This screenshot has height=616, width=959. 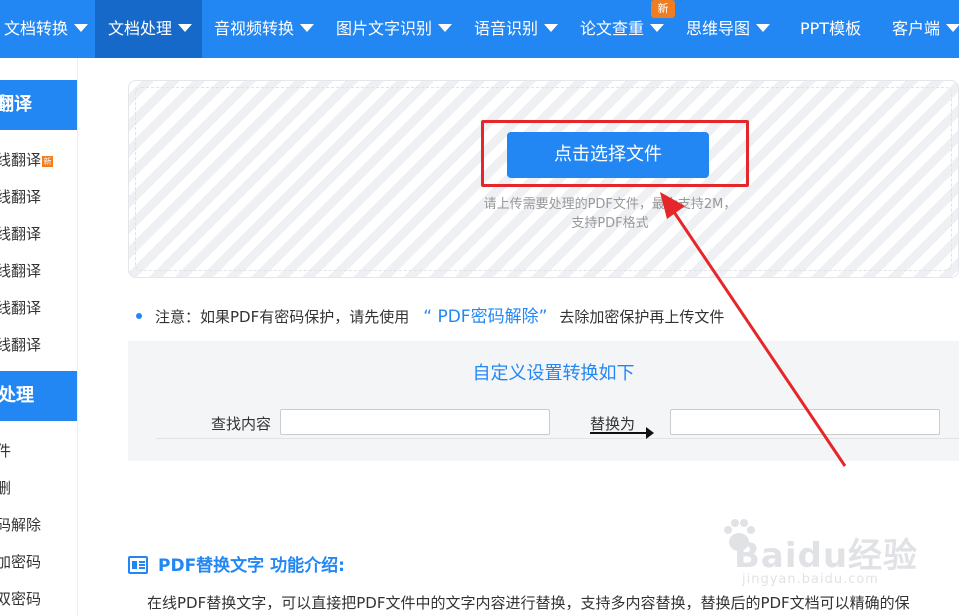 What do you see at coordinates (615, 153) in the screenshot?
I see `highlight-box` at bounding box center [615, 153].